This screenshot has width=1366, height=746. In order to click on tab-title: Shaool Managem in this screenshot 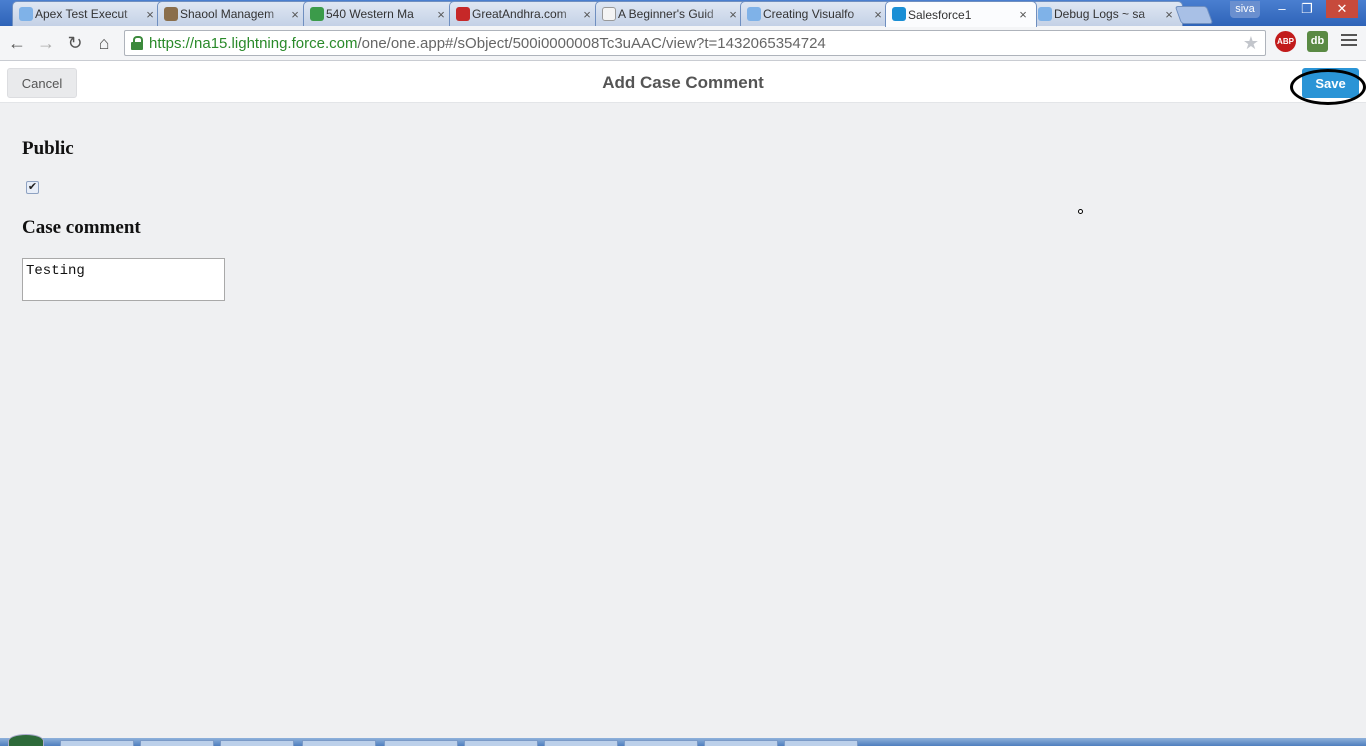, I will do `click(227, 14)`.